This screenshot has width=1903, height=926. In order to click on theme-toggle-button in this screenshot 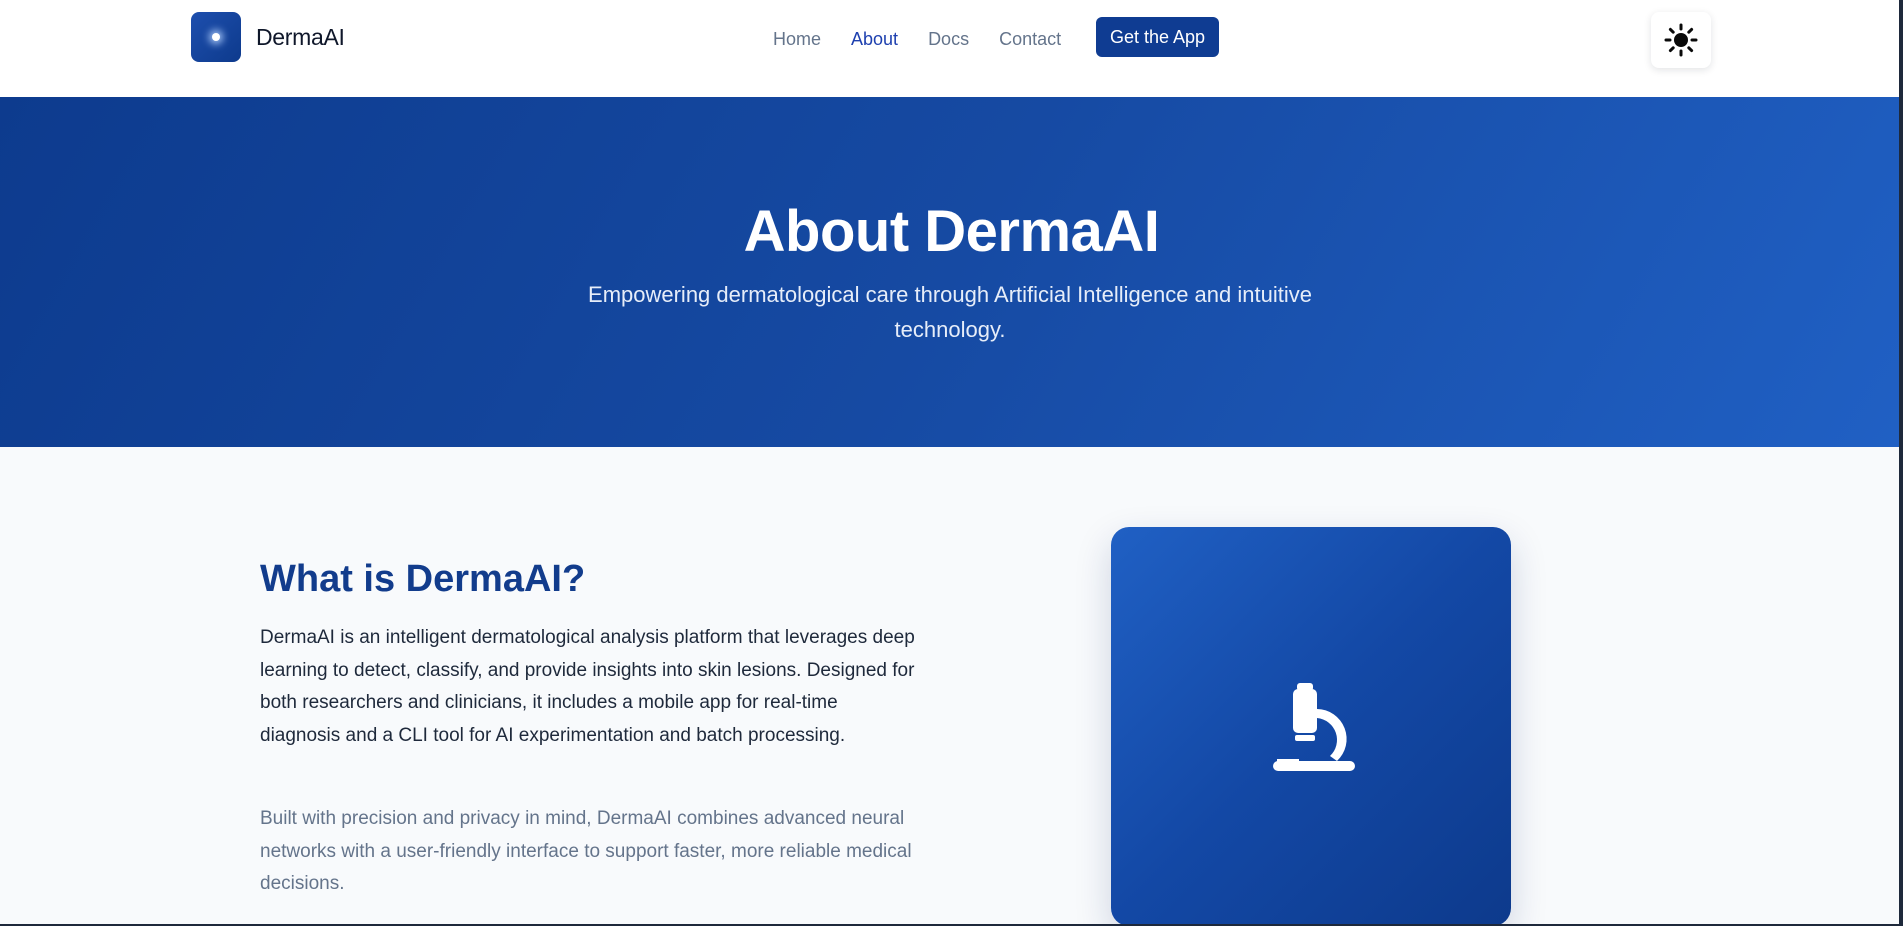, I will do `click(1681, 40)`.